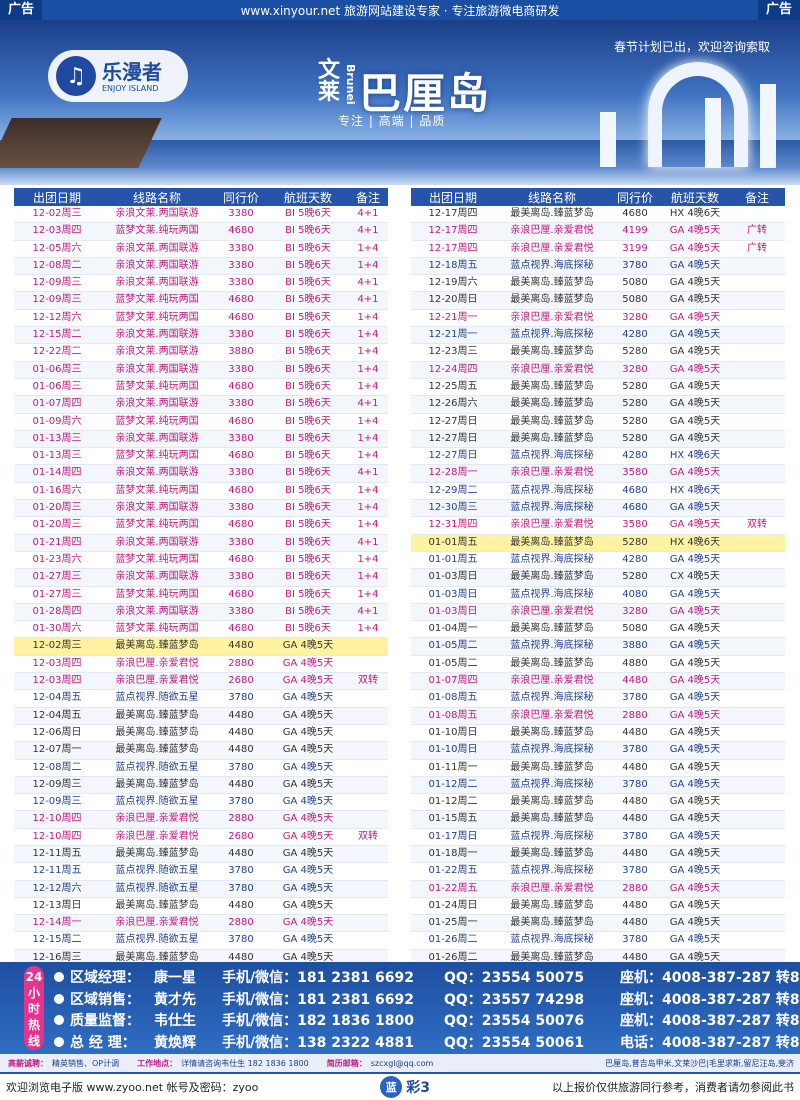 The height and width of the screenshot is (1100, 800). What do you see at coordinates (201, 889) in the screenshot?
I see `table-row: 12-12周六 蓝点视界.随欲五星 3780 GA 4晚5天` at bounding box center [201, 889].